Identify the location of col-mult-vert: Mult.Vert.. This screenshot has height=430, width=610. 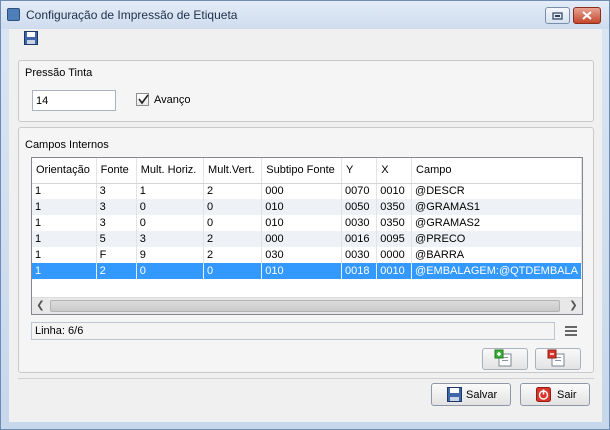
(233, 171).